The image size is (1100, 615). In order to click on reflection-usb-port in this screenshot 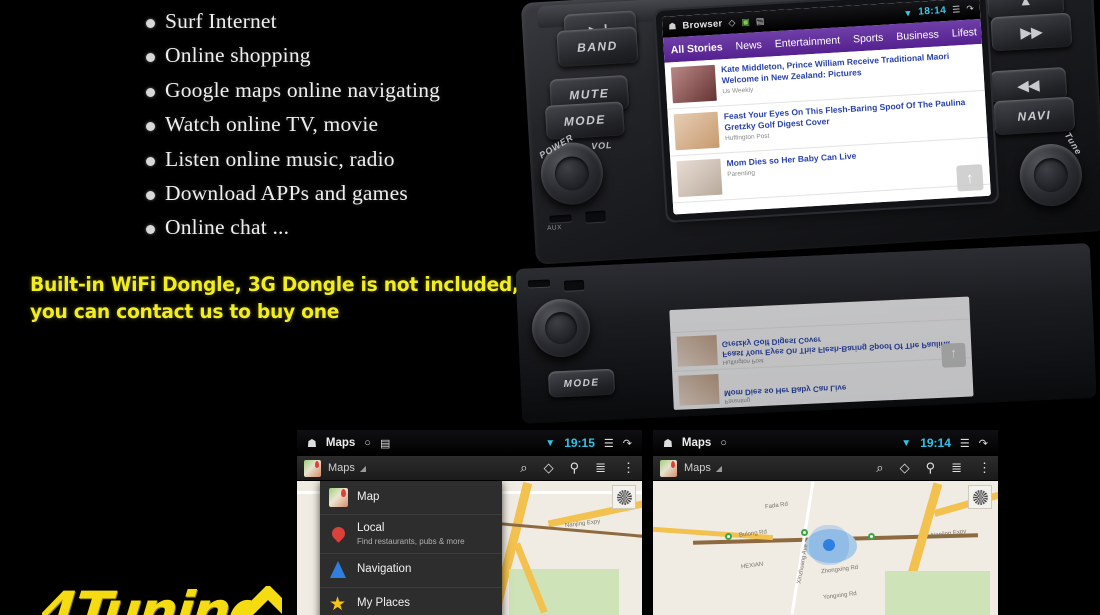, I will do `click(574, 285)`.